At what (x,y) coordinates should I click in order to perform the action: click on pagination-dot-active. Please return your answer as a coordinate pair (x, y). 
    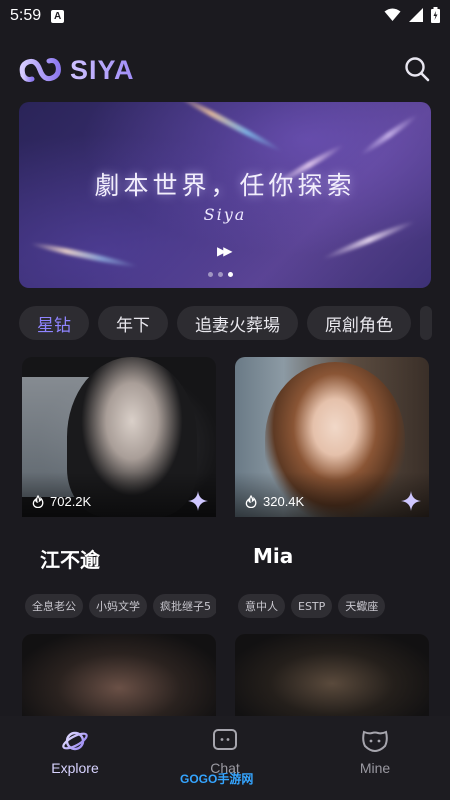
    Looking at the image, I should click on (230, 274).